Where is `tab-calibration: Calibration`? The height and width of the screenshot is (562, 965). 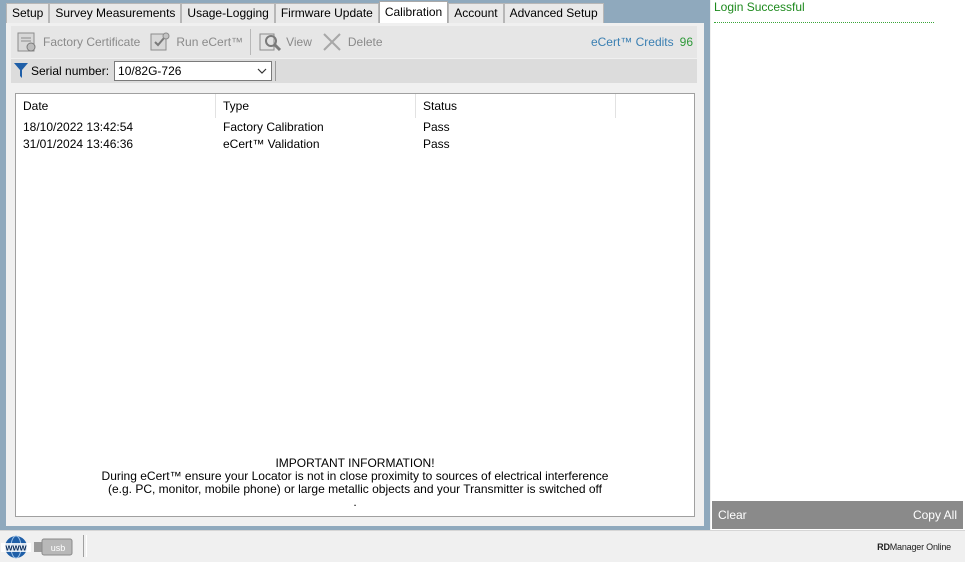
tab-calibration: Calibration is located at coordinates (413, 12).